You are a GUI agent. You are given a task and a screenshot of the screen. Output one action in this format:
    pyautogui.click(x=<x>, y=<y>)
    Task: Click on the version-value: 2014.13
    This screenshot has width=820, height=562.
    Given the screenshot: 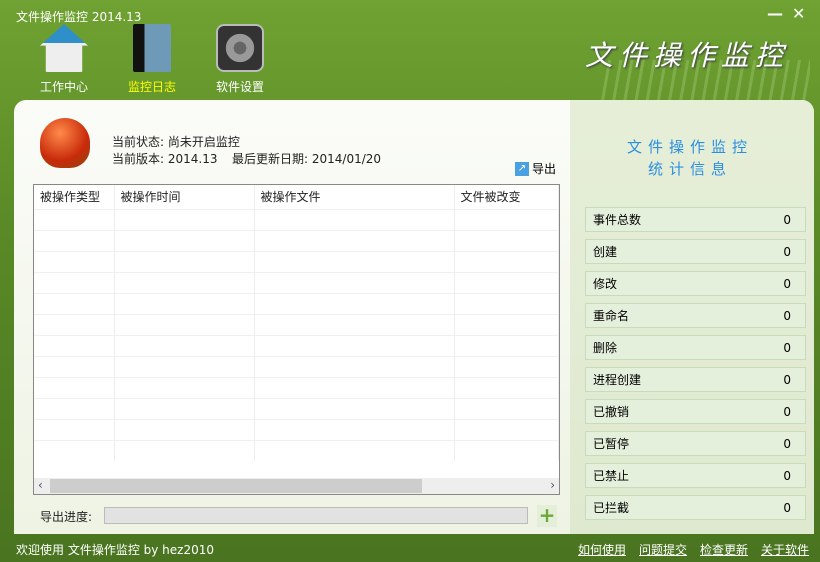 What is the action you would take?
    pyautogui.click(x=192, y=159)
    